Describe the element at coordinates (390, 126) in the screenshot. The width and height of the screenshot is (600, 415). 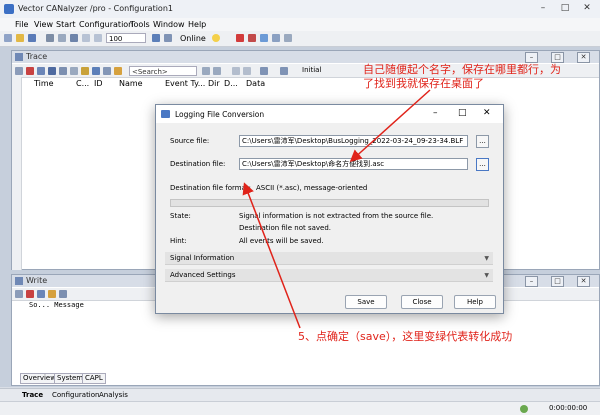
I see `annotation-arrow-destination` at that location.